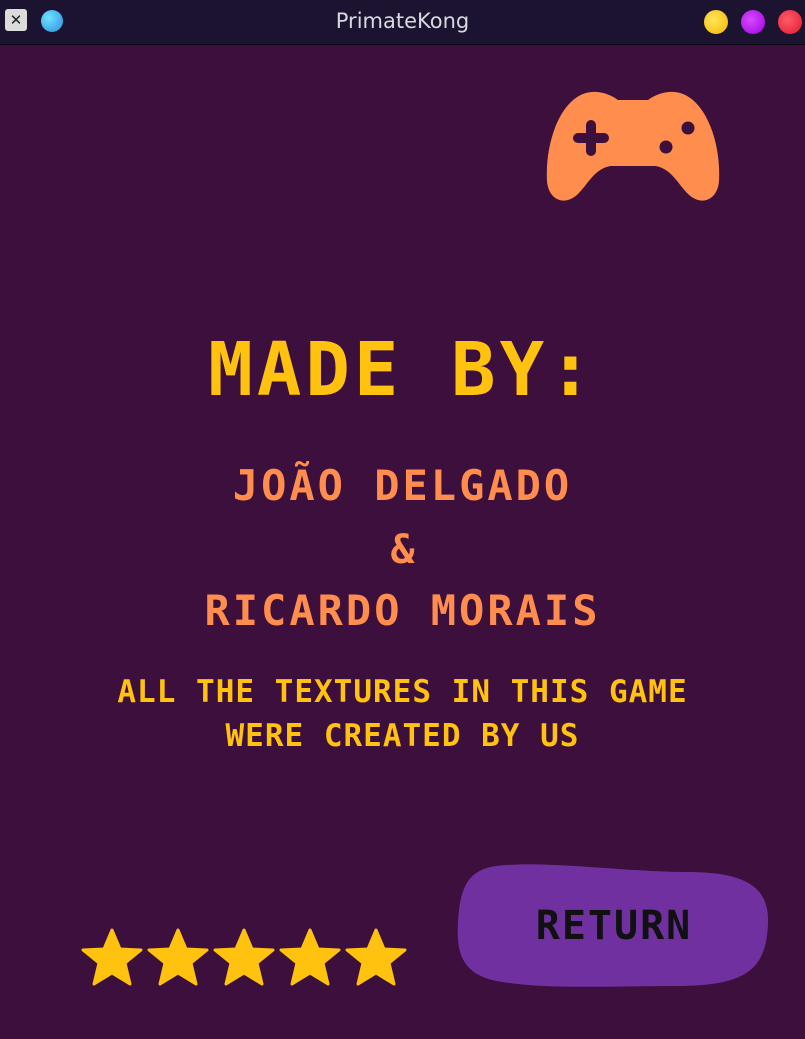  I want to click on window-title: PrimateKong, so click(402, 21).